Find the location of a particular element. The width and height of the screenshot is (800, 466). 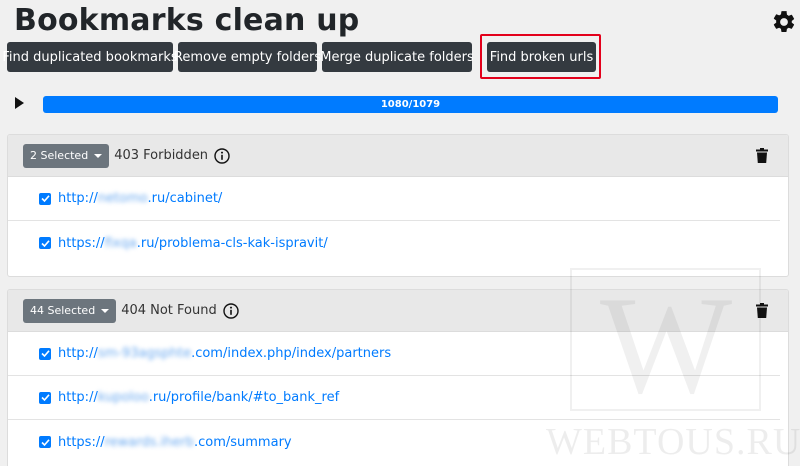

progress-fill: 1080/1079 is located at coordinates (410, 104).